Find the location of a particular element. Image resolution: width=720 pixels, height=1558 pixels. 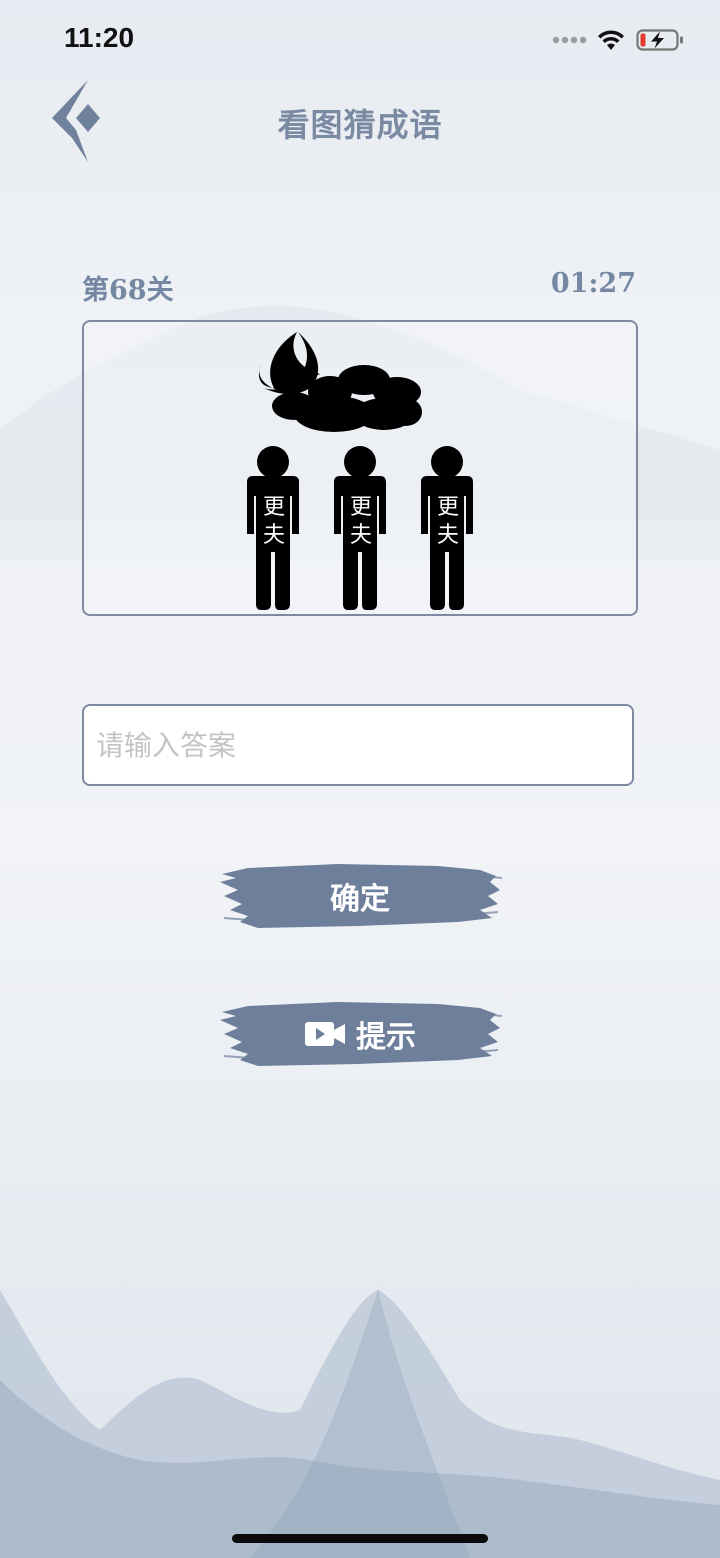

hint-button: 提示 is located at coordinates (360, 1034).